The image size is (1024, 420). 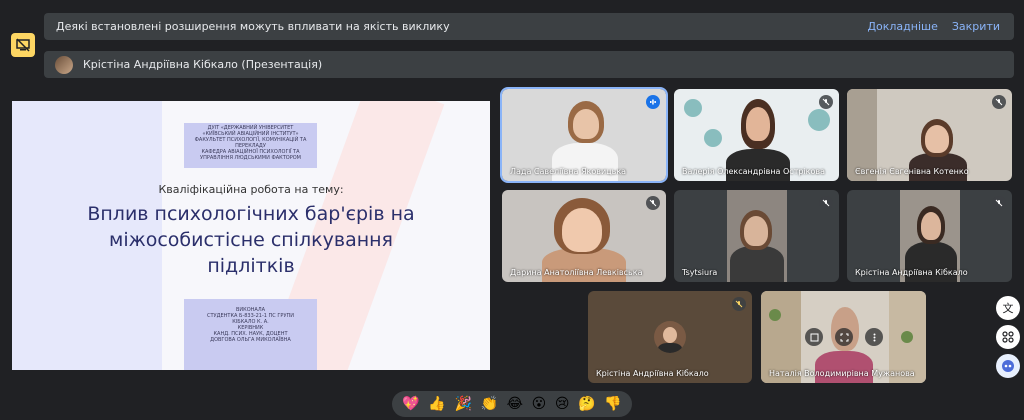 What do you see at coordinates (539, 404) in the screenshot?
I see `reaction-surprised: 😮` at bounding box center [539, 404].